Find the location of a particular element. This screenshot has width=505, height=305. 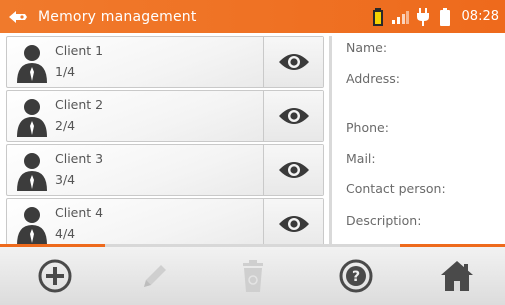

client-index: 1/4 is located at coordinates (65, 71).